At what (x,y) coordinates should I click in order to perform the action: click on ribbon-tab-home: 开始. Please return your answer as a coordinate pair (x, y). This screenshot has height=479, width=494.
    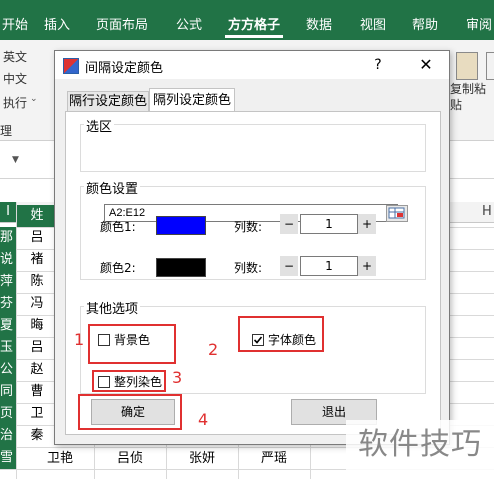
    Looking at the image, I should click on (15, 23).